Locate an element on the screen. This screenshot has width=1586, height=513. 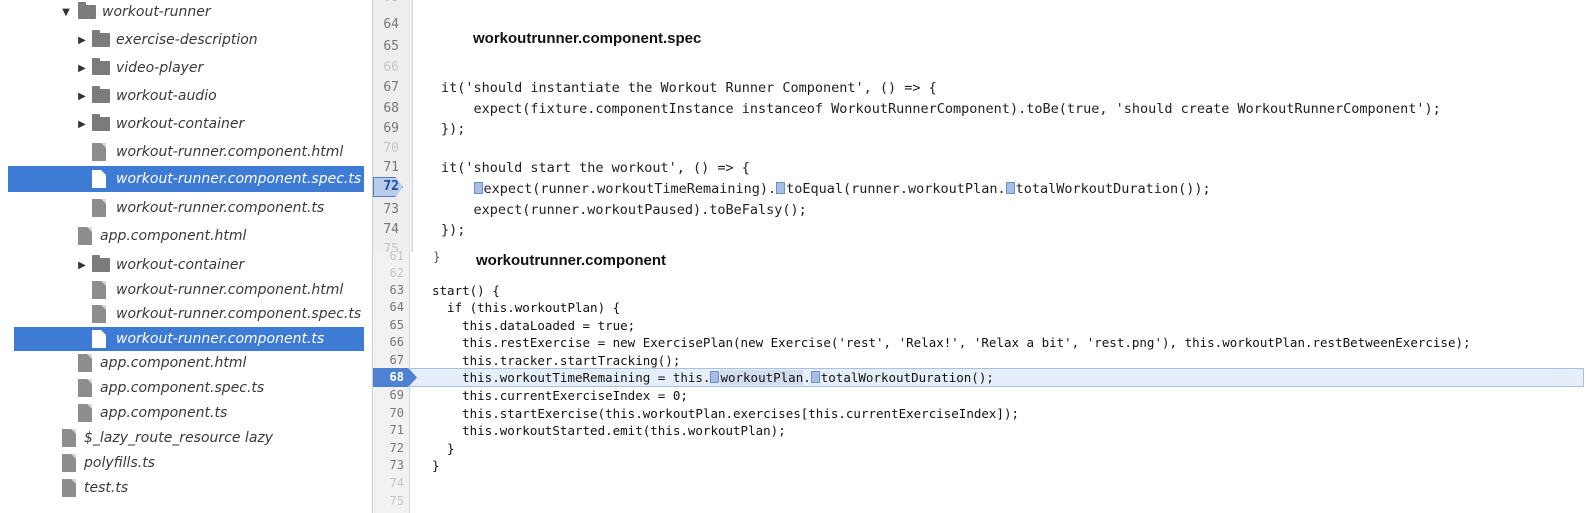
breakpoint-marker: 68 is located at coordinates (396, 377).